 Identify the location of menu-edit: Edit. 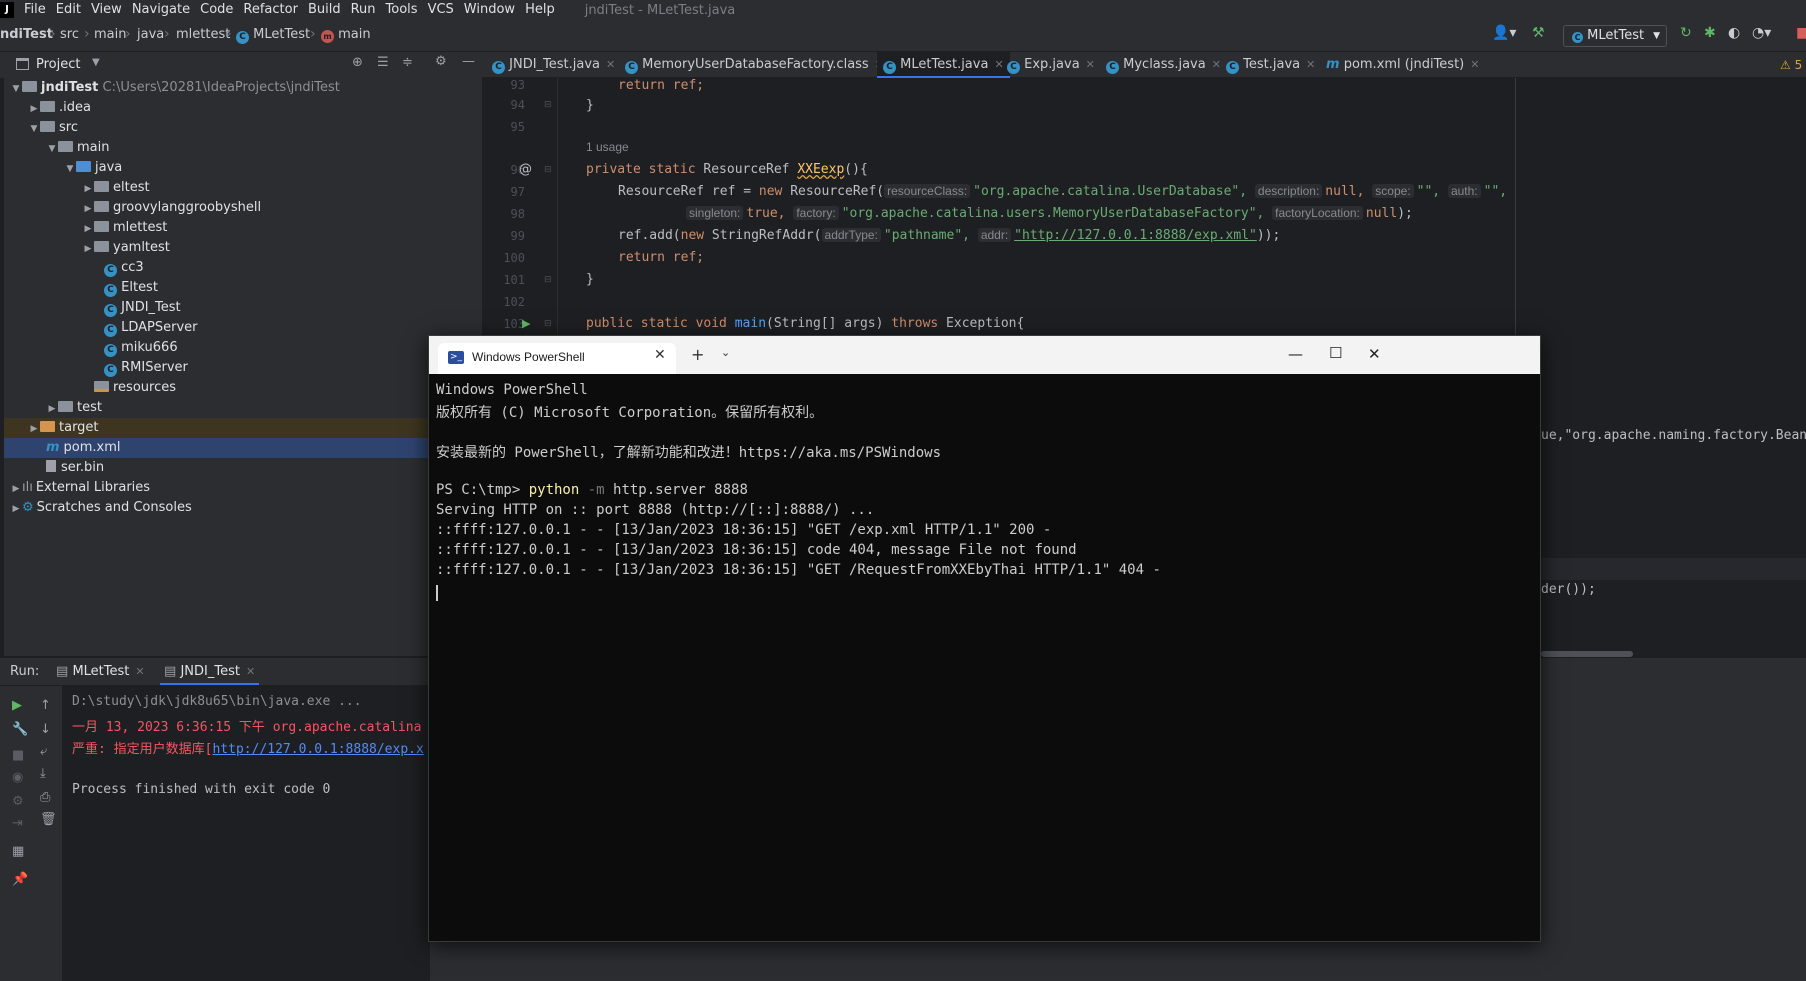
(68, 10).